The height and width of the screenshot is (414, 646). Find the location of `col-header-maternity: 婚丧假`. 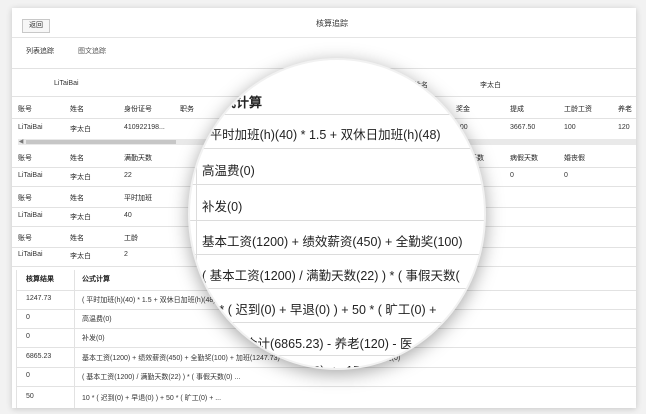

col-header-maternity: 婚丧假 is located at coordinates (574, 158).